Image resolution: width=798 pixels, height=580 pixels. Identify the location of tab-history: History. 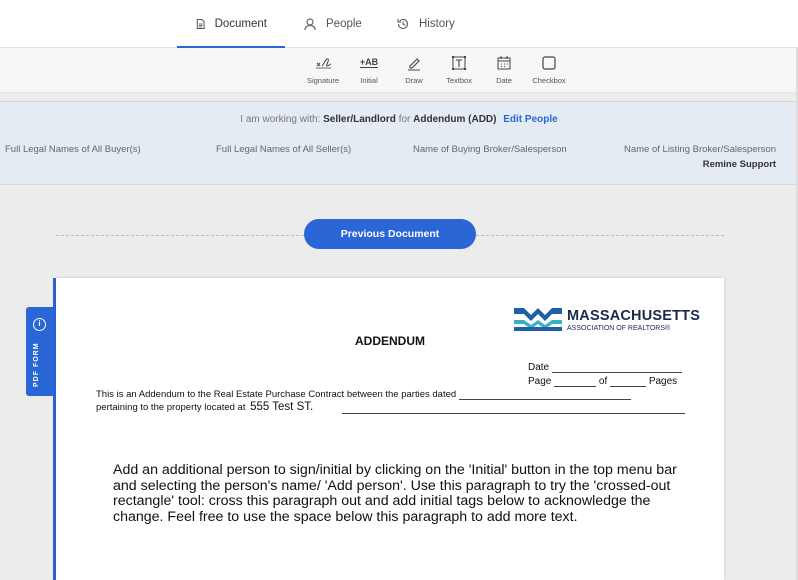
(425, 24).